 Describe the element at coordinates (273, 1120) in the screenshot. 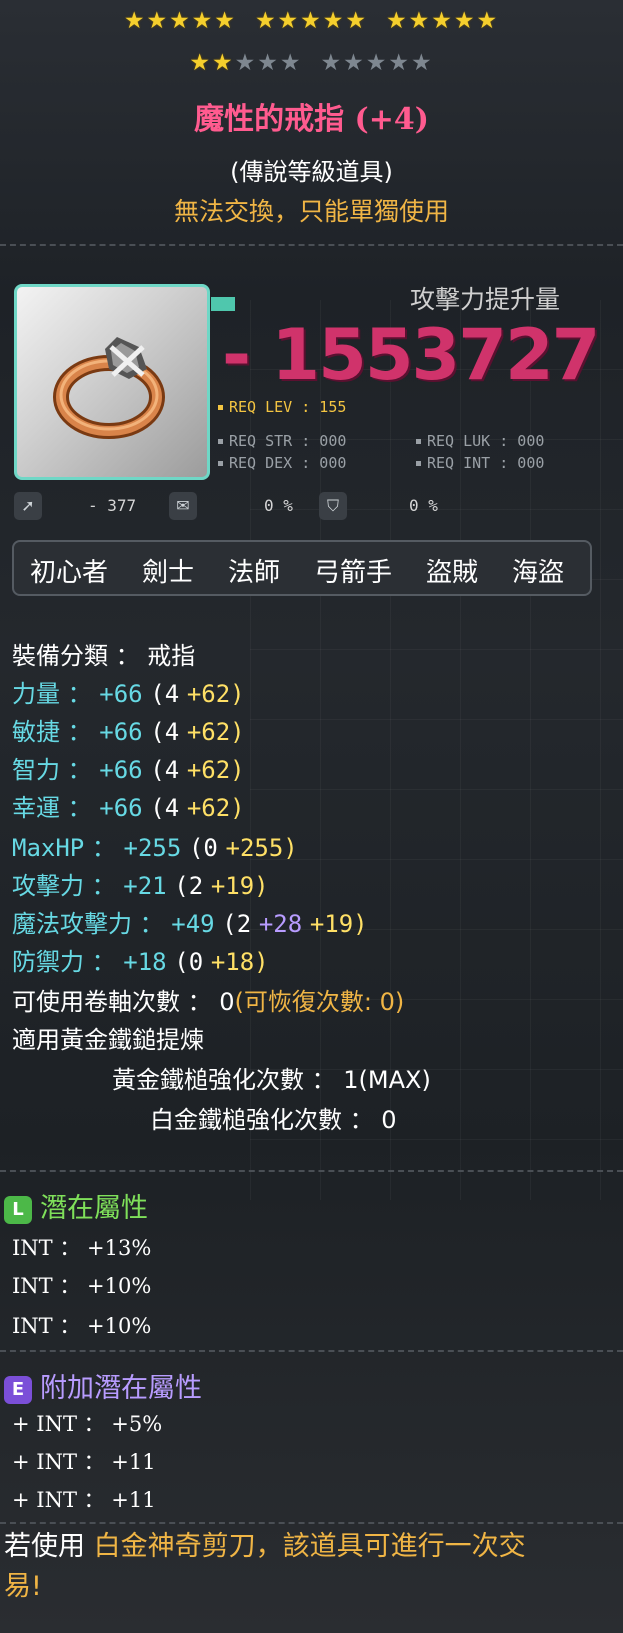

I see `platinum-hammer-count: 白金鐵槌強化次數 ： 0` at that location.